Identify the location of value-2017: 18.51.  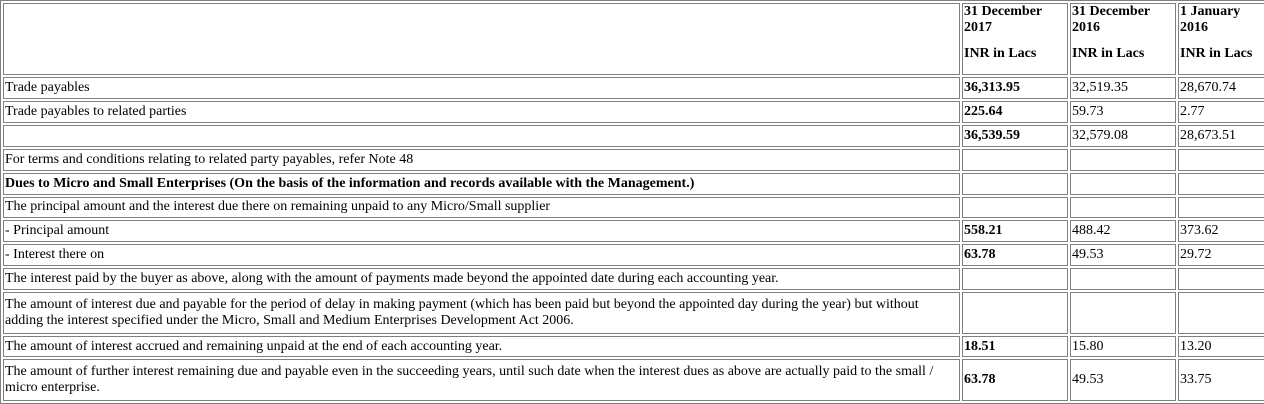
(1015, 346).